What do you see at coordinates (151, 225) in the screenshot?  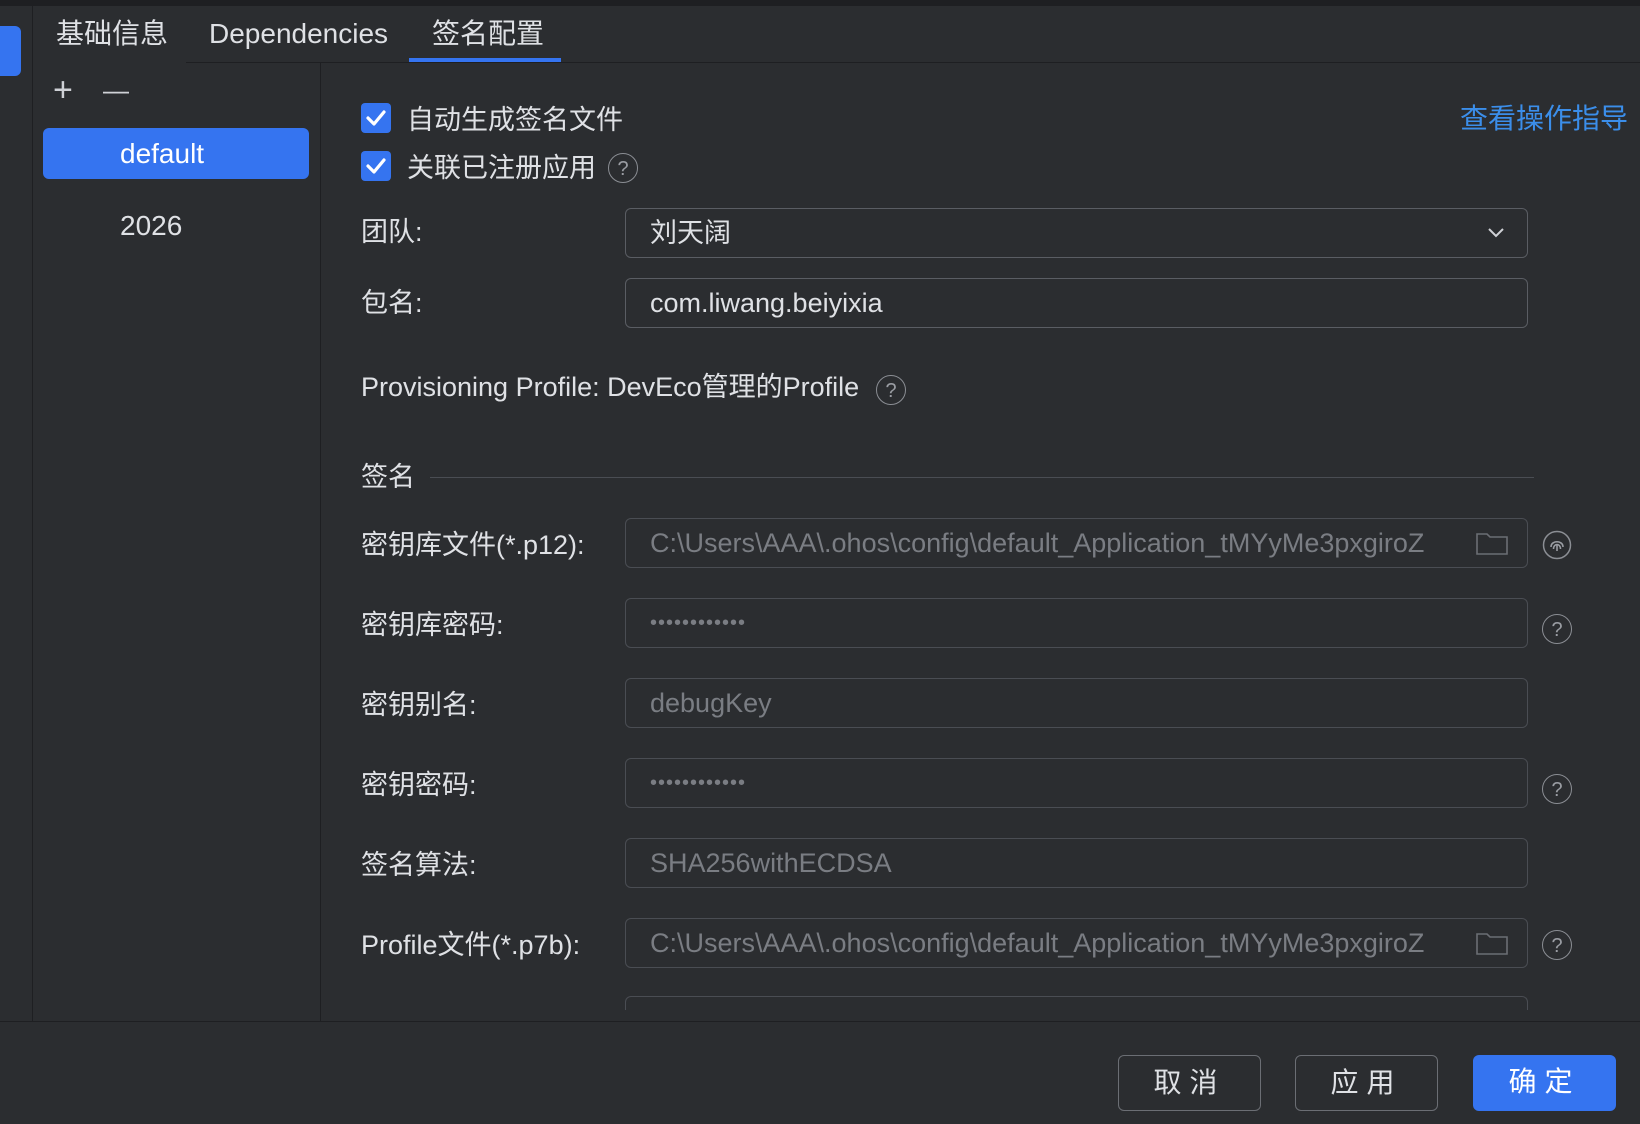 I see `config-item-label: 2026` at bounding box center [151, 225].